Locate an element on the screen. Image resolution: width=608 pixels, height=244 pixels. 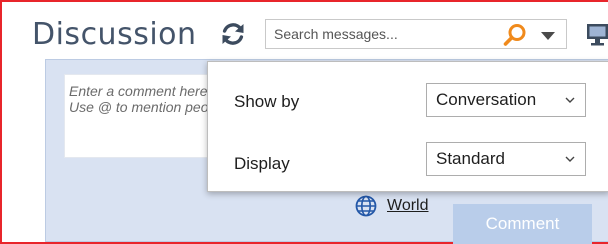
search-options-button is located at coordinates (548, 35).